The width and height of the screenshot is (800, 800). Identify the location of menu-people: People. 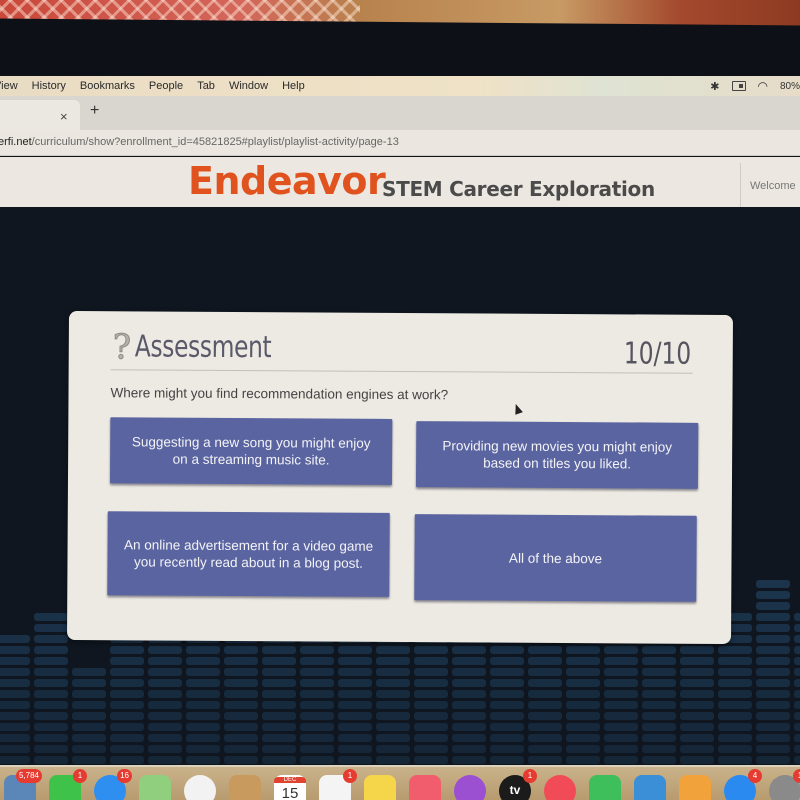
(166, 86).